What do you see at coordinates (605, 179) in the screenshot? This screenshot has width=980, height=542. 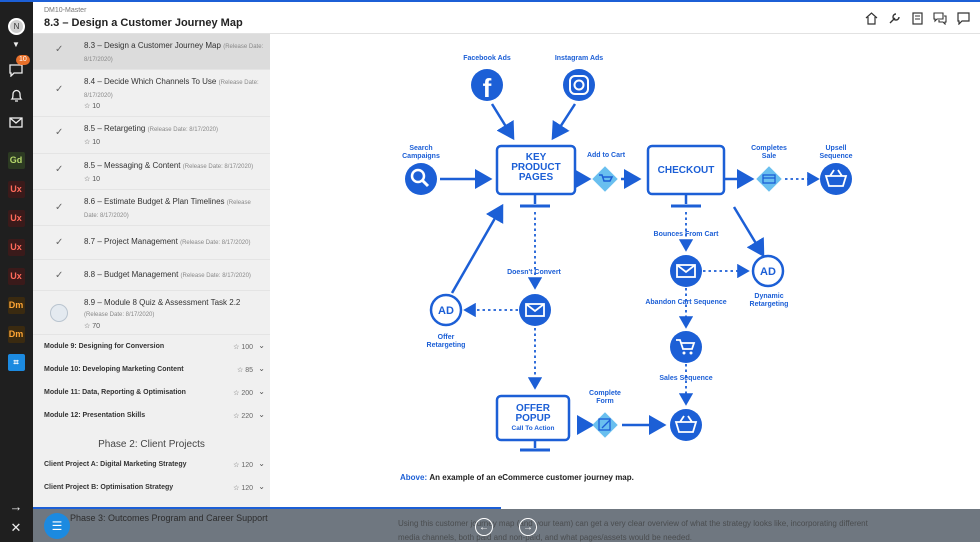 I see `cart-diamond-icon` at bounding box center [605, 179].